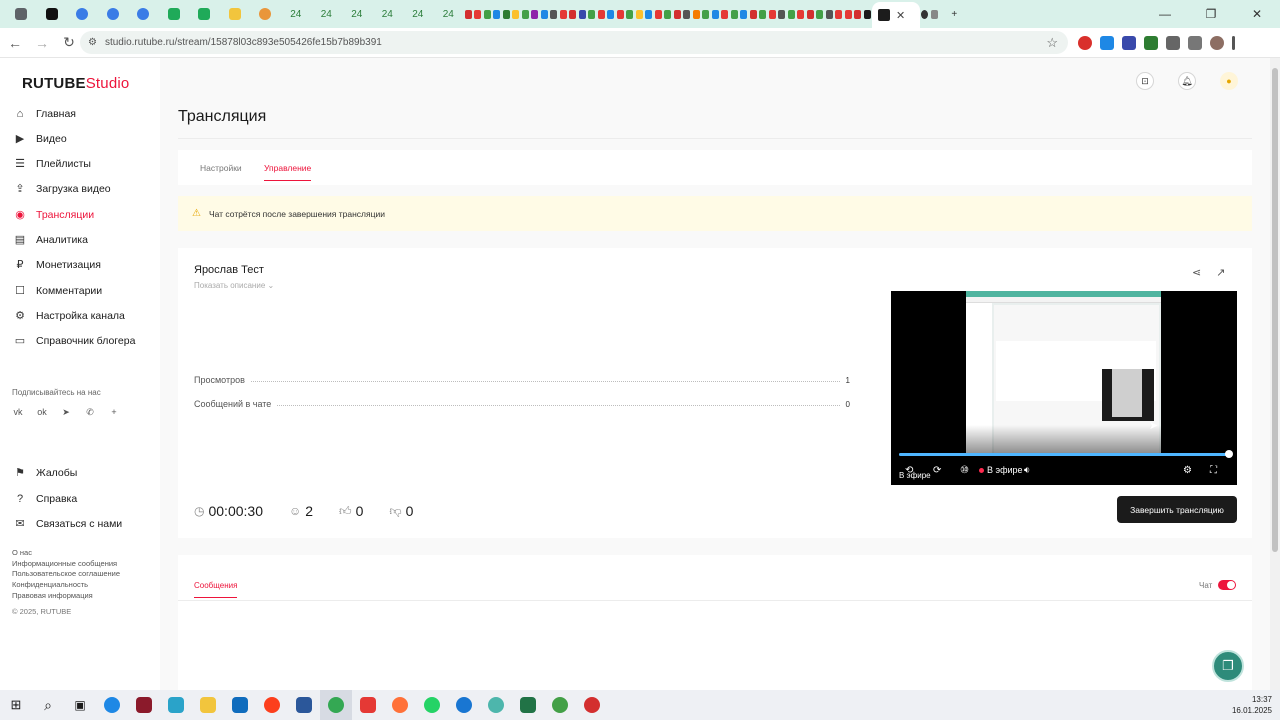 This screenshot has height=720, width=1280. Describe the element at coordinates (80, 705) in the screenshot. I see `task-view-icon: ▣` at that location.